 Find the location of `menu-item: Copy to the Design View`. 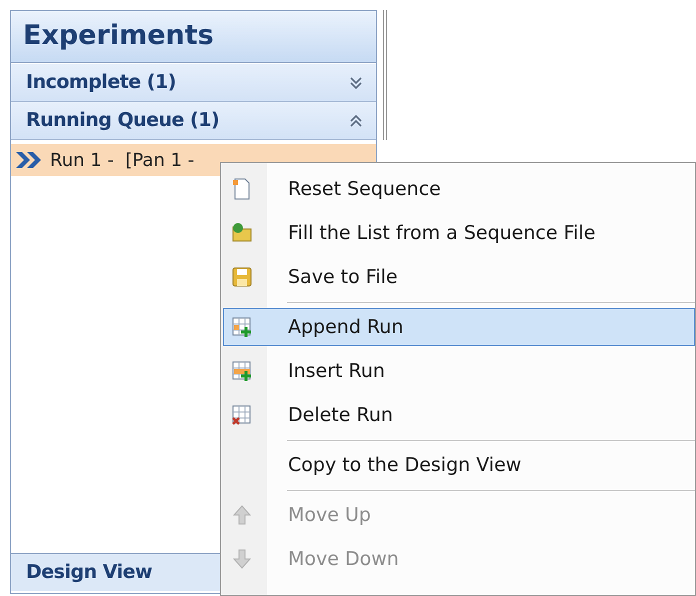

menu-item: Copy to the Design View is located at coordinates (459, 465).